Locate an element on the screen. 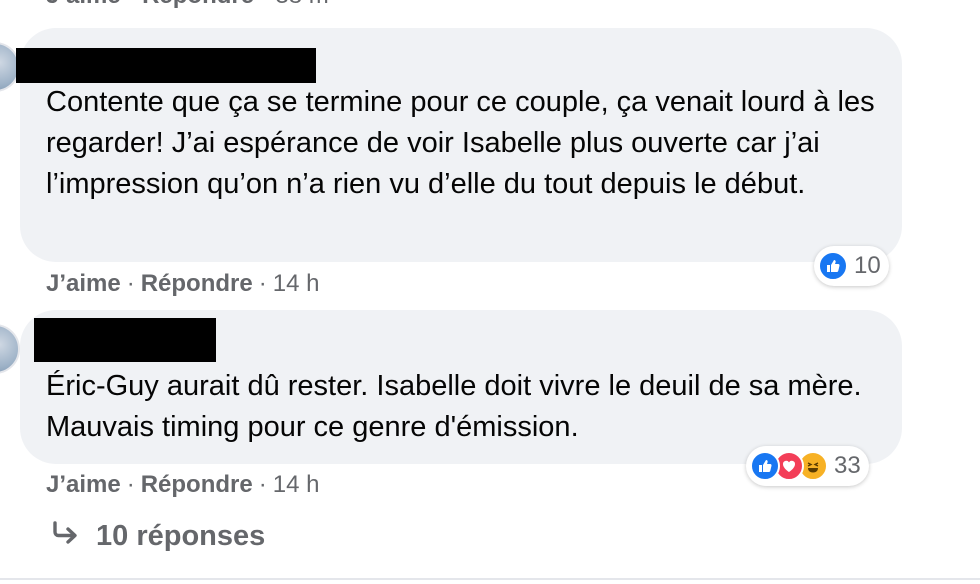  reply-arrow-icon is located at coordinates (66, 536).